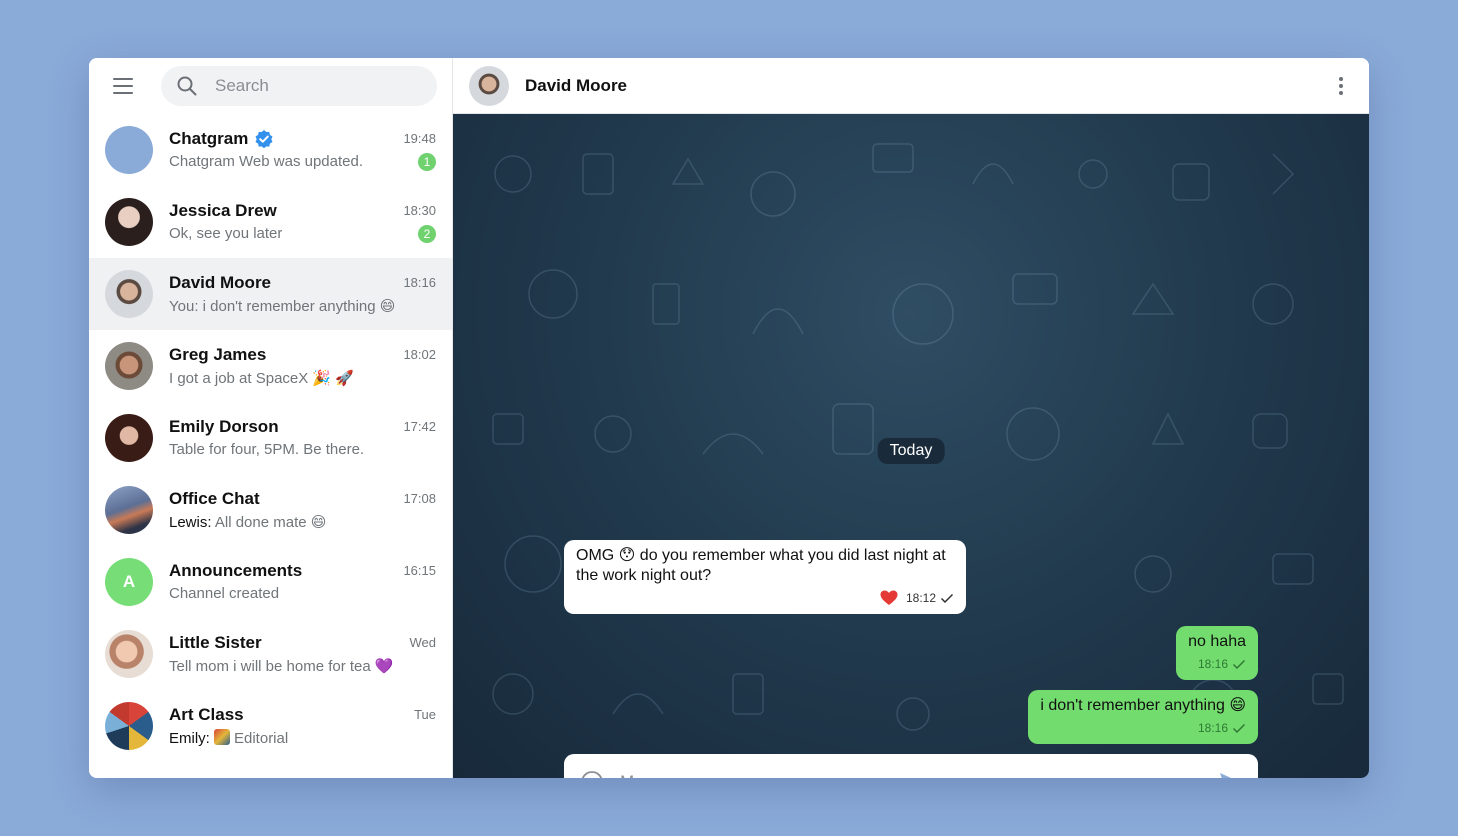 Image resolution: width=1458 pixels, height=836 pixels. What do you see at coordinates (266, 161) in the screenshot?
I see `chat-last-message: Chatgram Web was updated.` at bounding box center [266, 161].